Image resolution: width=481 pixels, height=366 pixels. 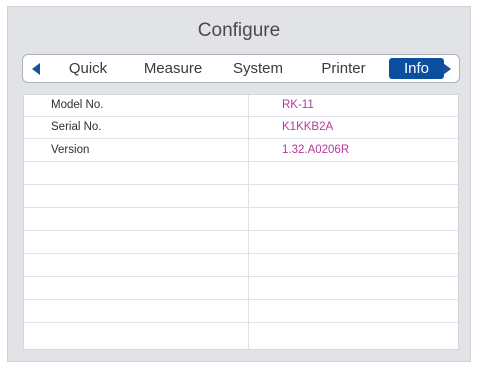 I want to click on page-title: Configure, so click(x=239, y=30).